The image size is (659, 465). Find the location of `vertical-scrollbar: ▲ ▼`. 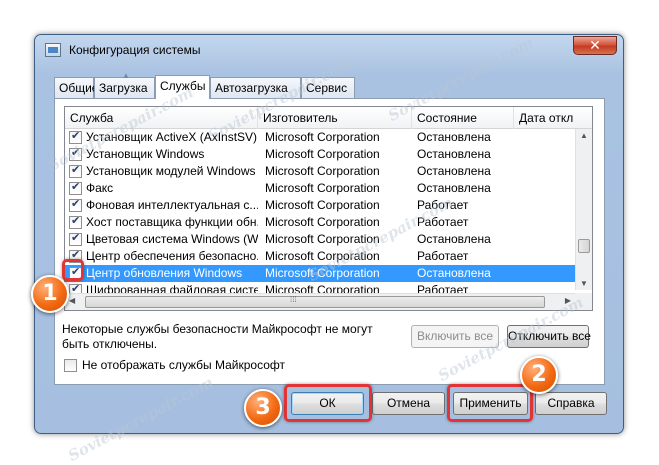

vertical-scrollbar: ▲ ▼ is located at coordinates (583, 209).